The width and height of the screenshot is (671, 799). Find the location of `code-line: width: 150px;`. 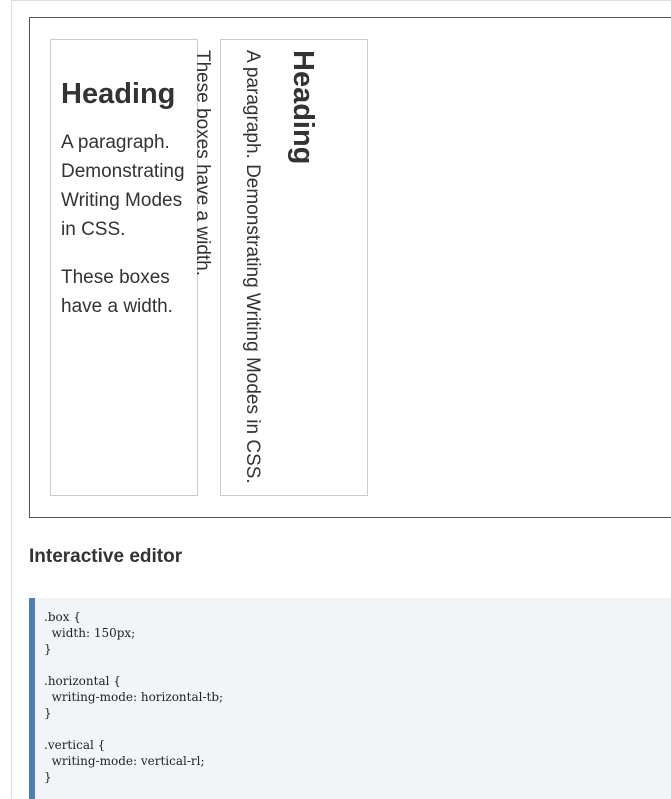

code-line: width: 150px; is located at coordinates (357, 633).